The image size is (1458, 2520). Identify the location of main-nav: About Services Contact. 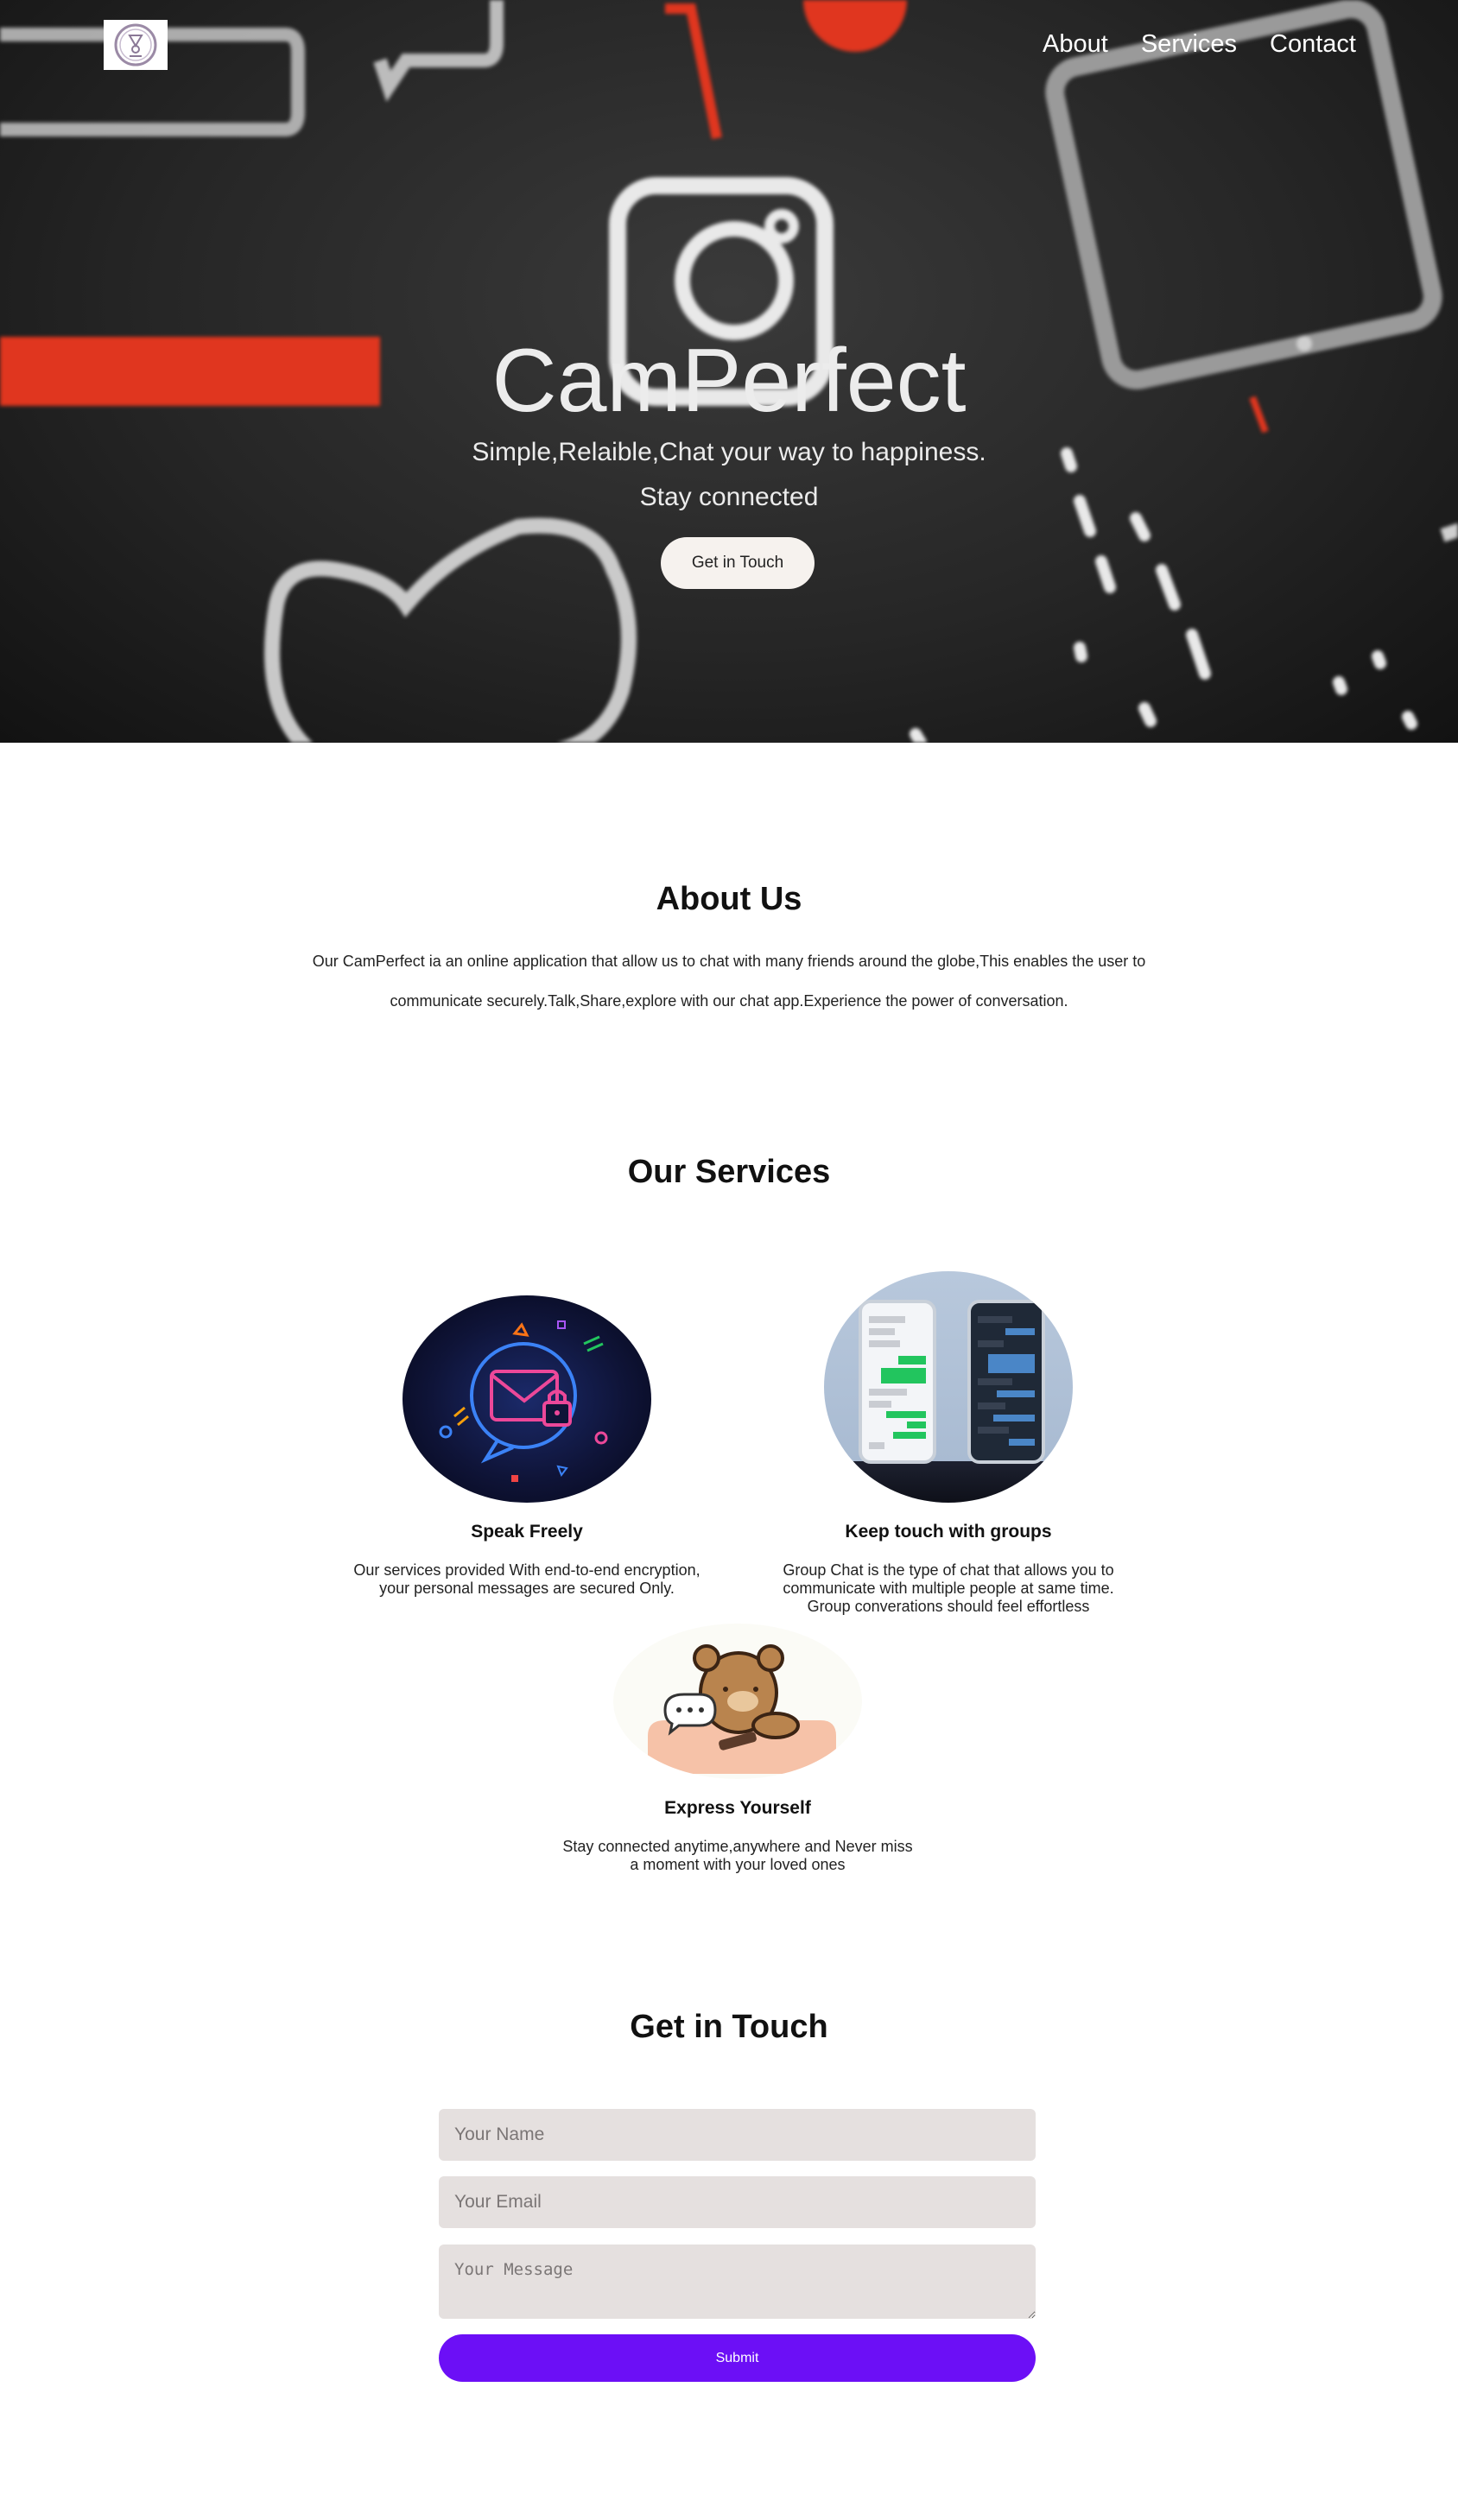
(1199, 44).